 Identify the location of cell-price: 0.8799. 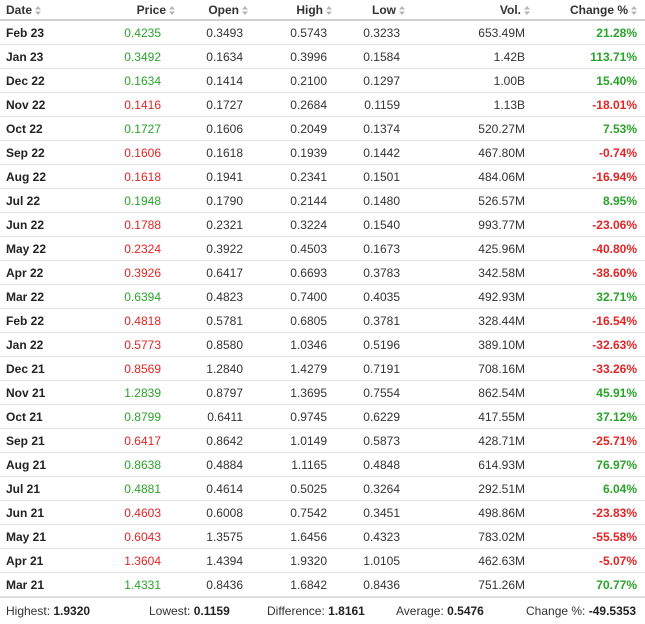
(137, 416).